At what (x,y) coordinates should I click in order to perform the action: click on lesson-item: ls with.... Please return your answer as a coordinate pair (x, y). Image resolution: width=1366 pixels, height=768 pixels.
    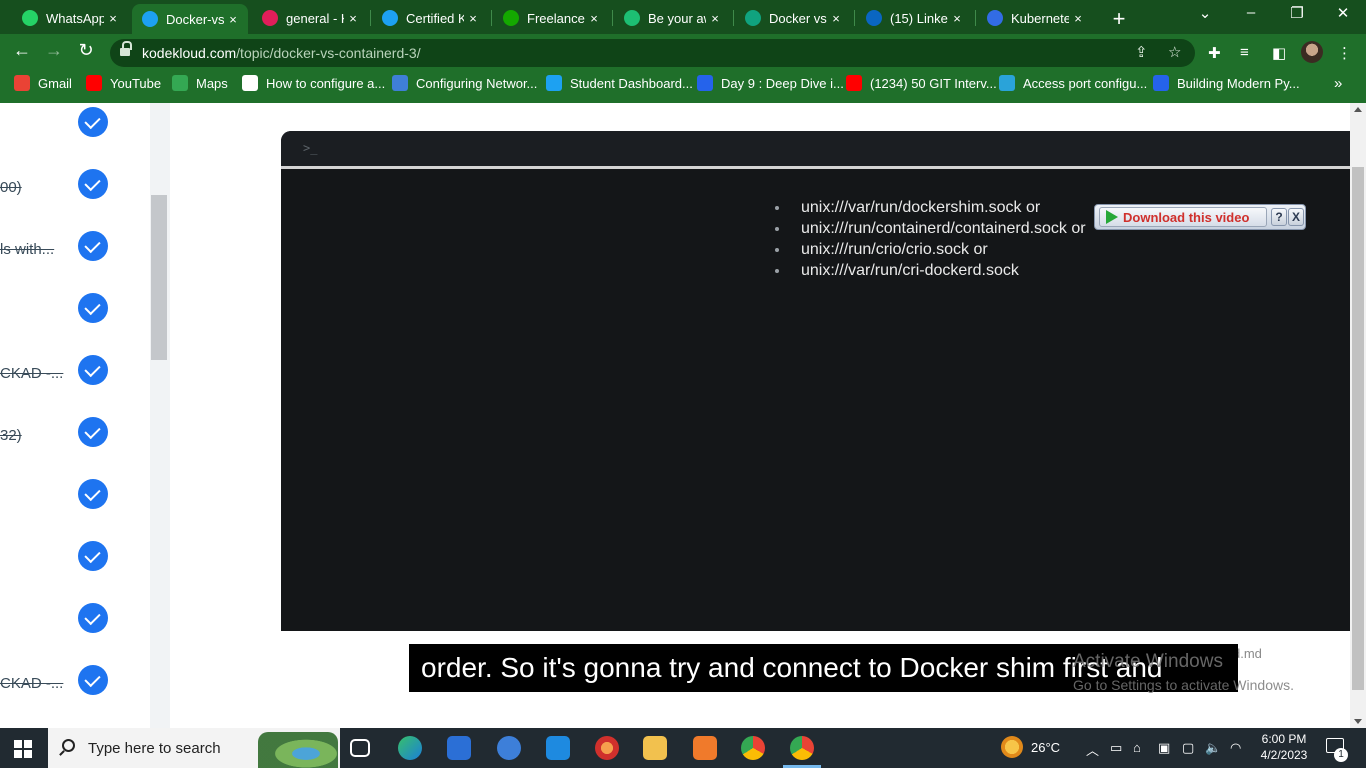
    Looking at the image, I should click on (75, 249).